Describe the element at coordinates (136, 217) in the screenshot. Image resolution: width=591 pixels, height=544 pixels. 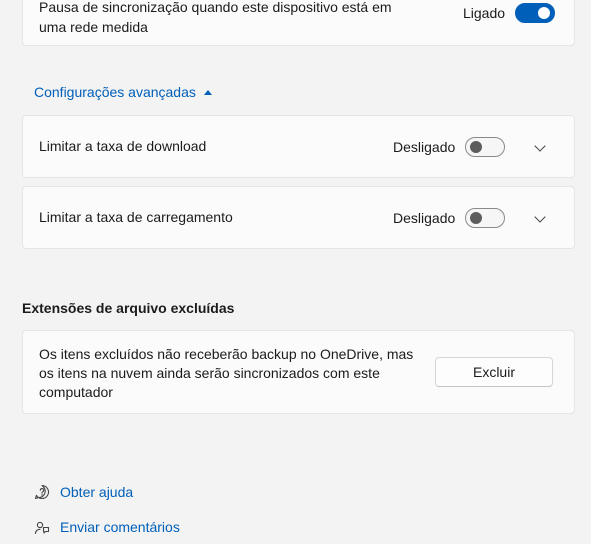
I see `upload-limit-label: Limitar a taxa de carregamento` at that location.